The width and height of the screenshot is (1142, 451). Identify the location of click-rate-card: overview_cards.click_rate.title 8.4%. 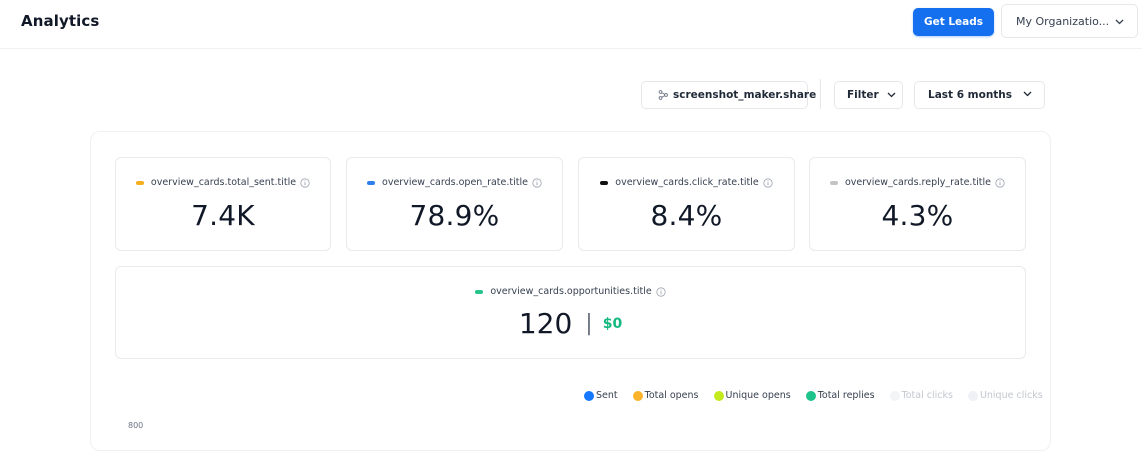
(686, 204).